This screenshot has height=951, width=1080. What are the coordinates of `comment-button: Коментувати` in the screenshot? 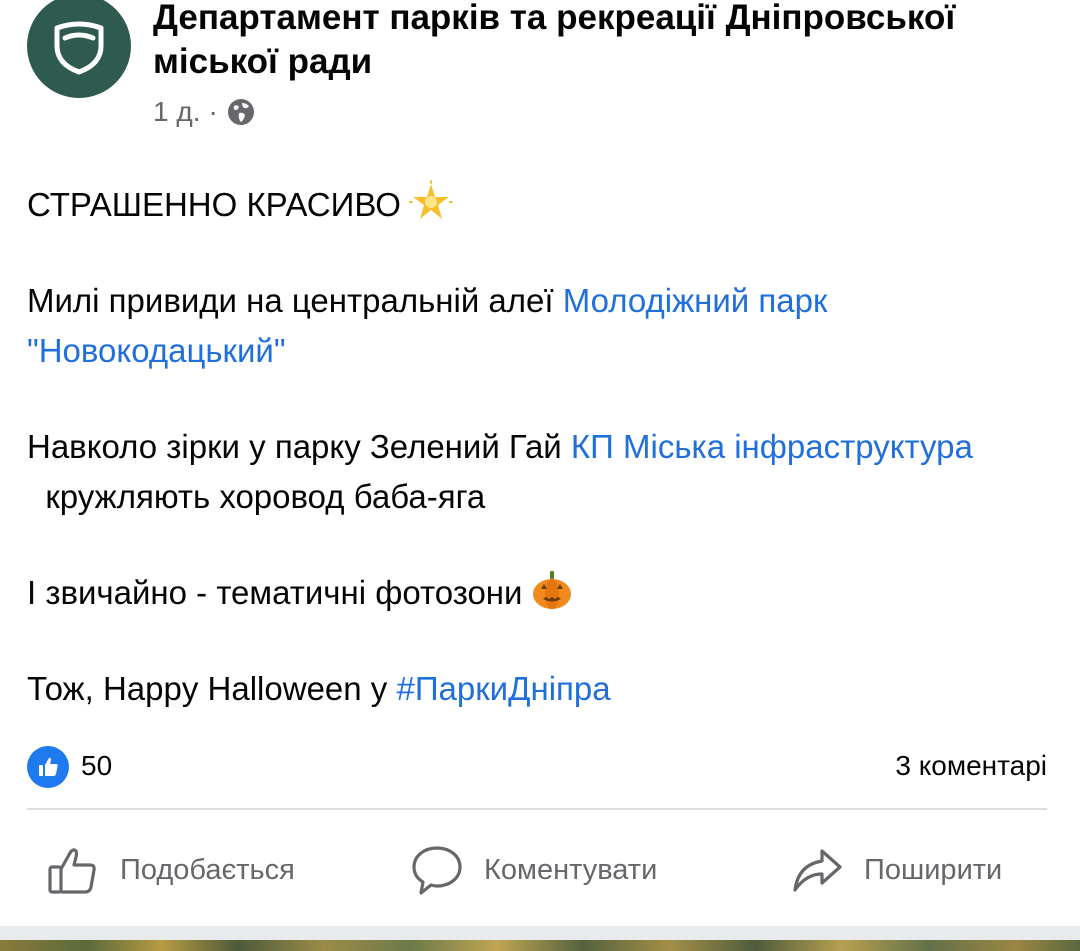 It's located at (533, 870).